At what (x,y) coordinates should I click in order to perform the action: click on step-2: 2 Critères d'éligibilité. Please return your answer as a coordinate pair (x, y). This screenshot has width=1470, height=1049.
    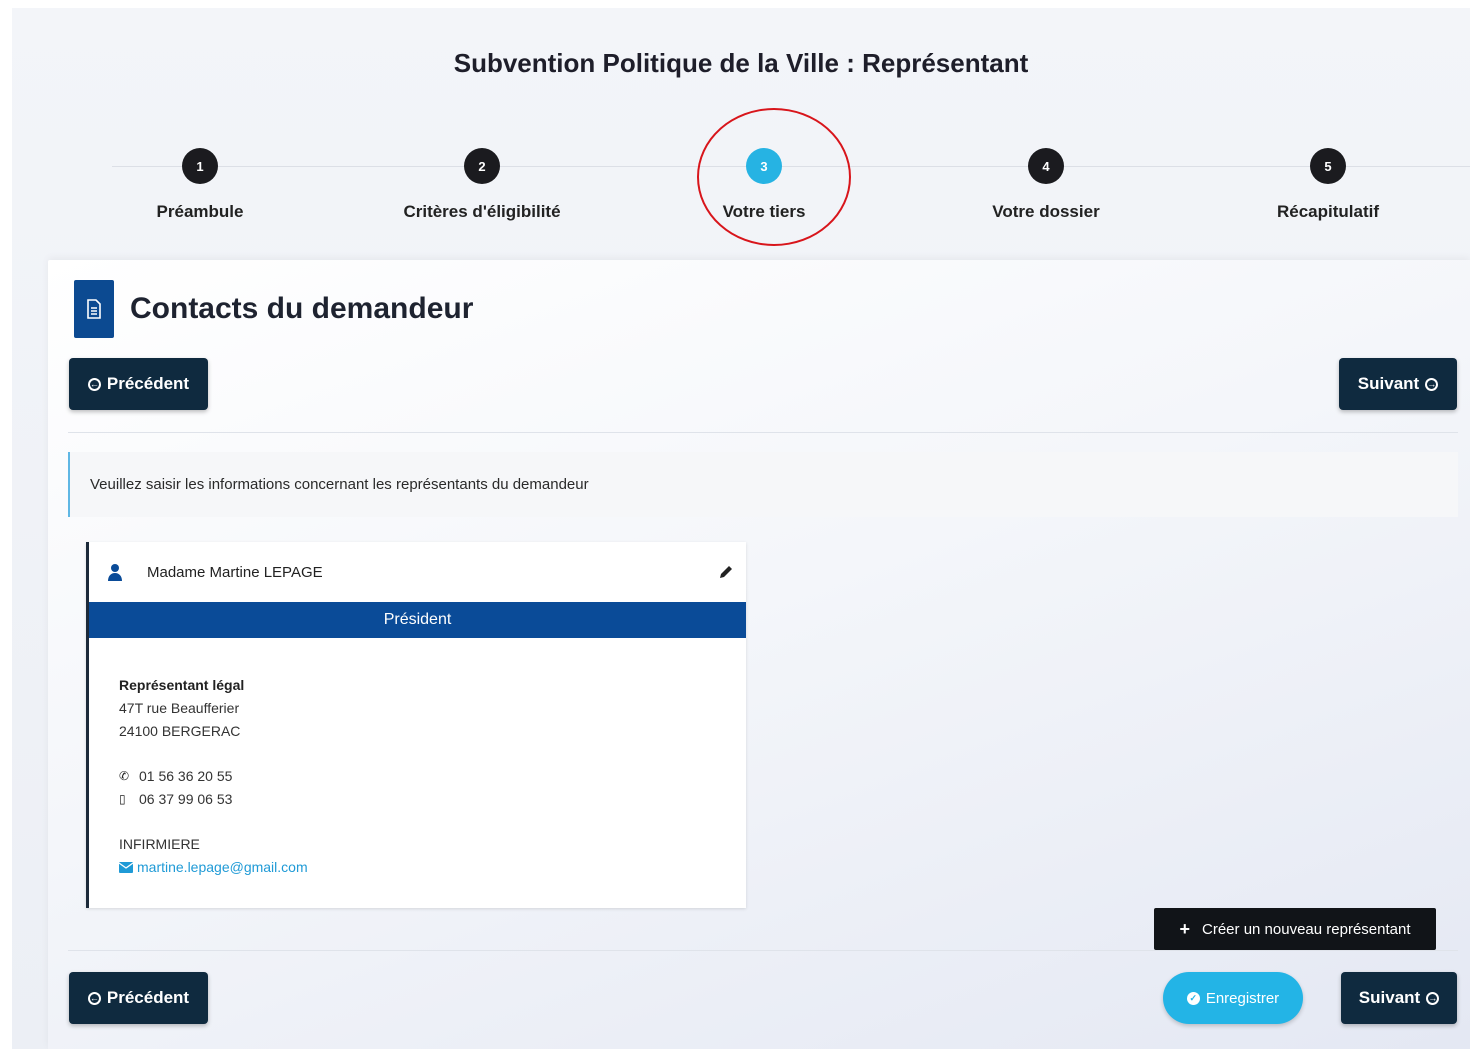
    Looking at the image, I should click on (482, 185).